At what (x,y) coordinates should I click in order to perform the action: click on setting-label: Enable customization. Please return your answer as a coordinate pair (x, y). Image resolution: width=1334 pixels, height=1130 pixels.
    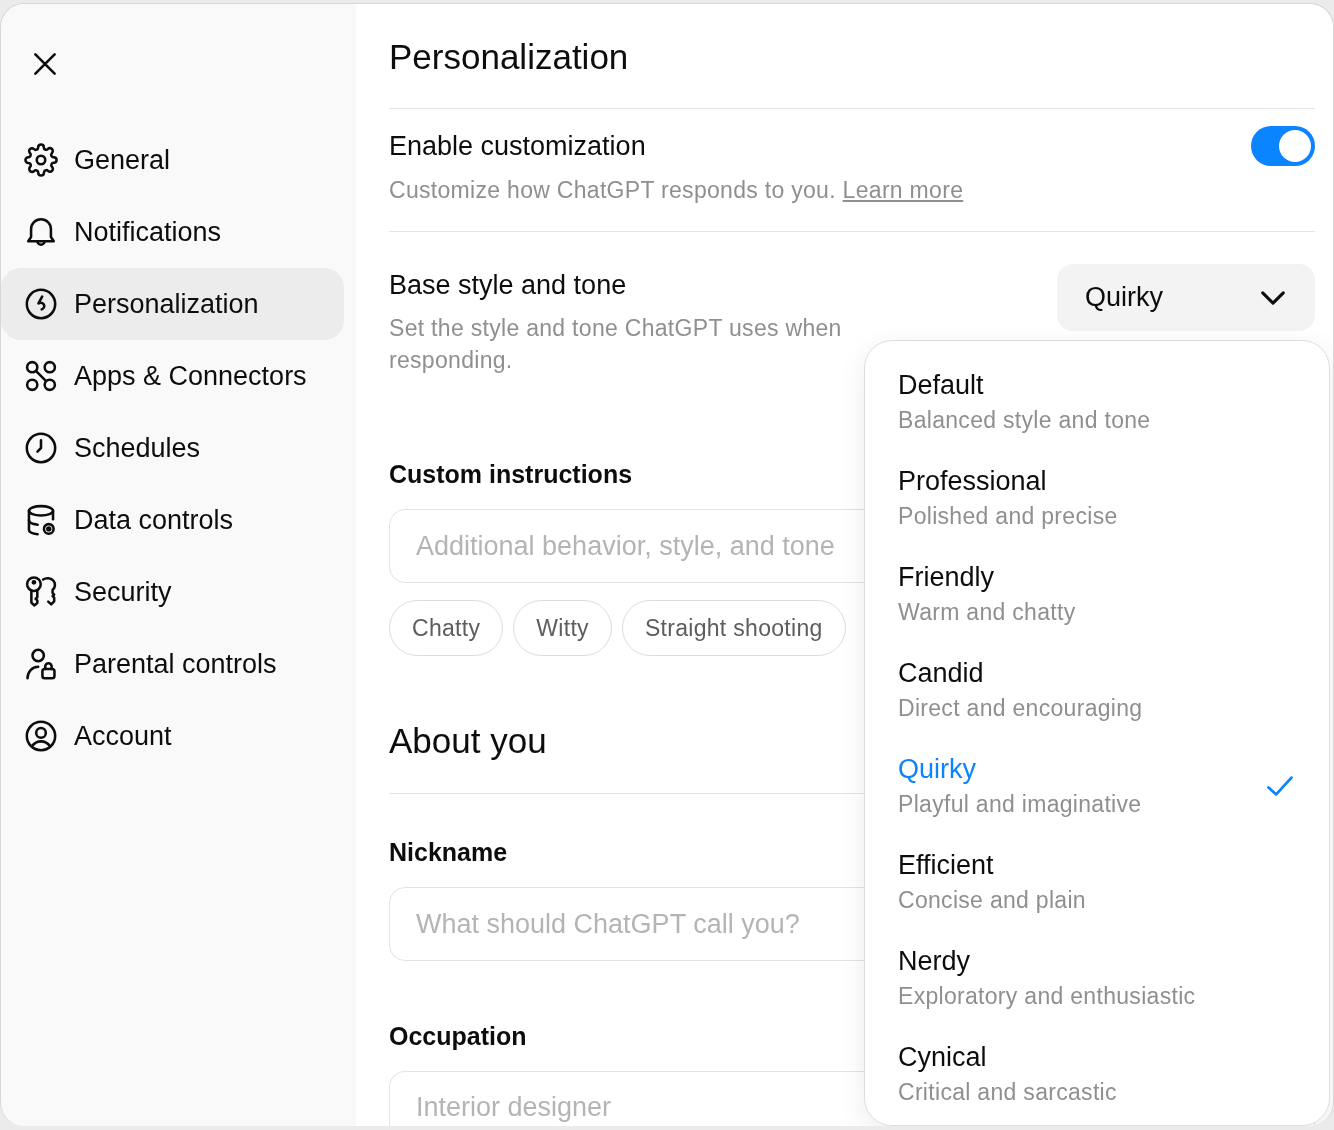
    Looking at the image, I should click on (517, 146).